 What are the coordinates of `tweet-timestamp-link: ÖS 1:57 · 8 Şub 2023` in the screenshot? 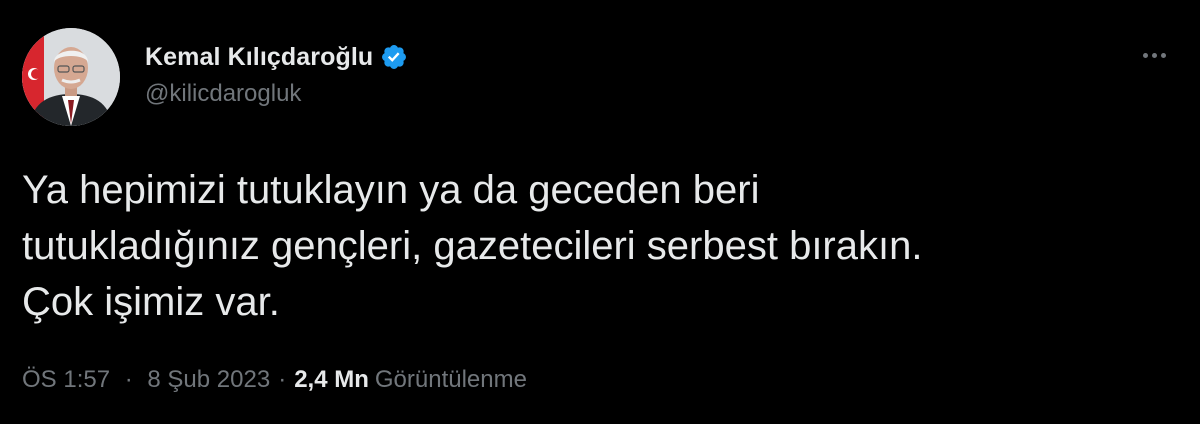 It's located at (146, 380).